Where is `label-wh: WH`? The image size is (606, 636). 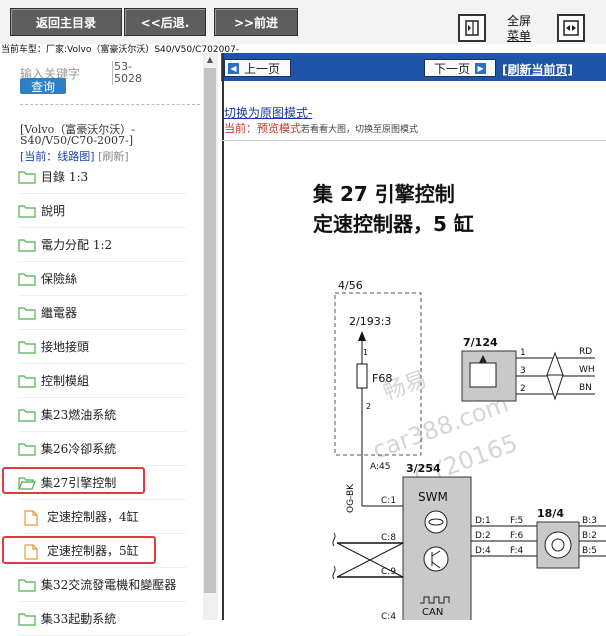 label-wh: WH is located at coordinates (587, 370).